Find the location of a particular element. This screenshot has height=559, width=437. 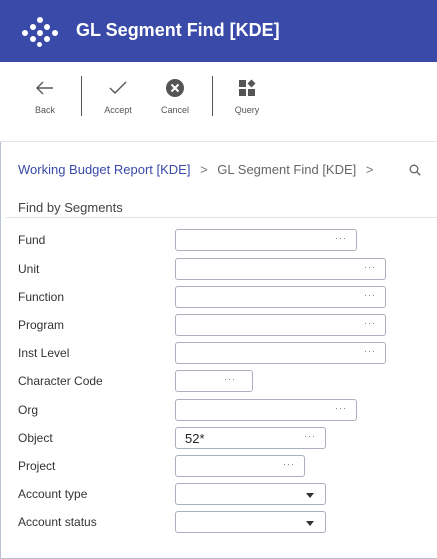

section-divider is located at coordinates (221, 217).